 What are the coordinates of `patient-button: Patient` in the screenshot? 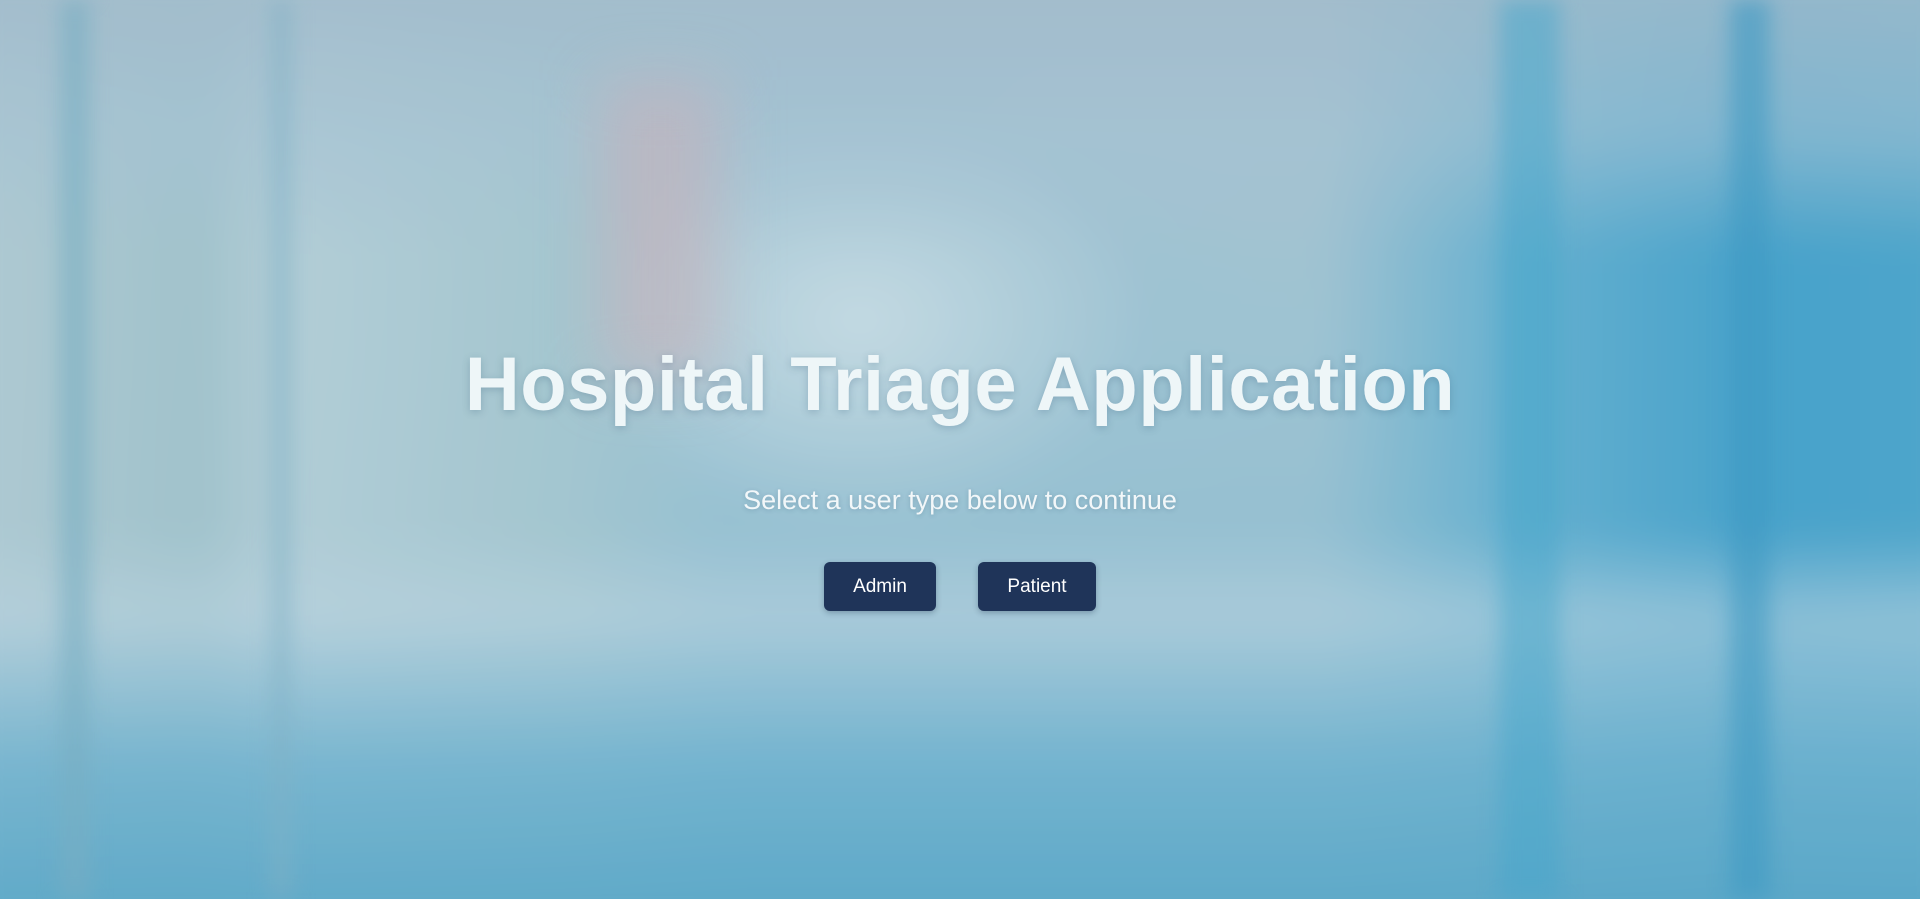 It's located at (1037, 586).